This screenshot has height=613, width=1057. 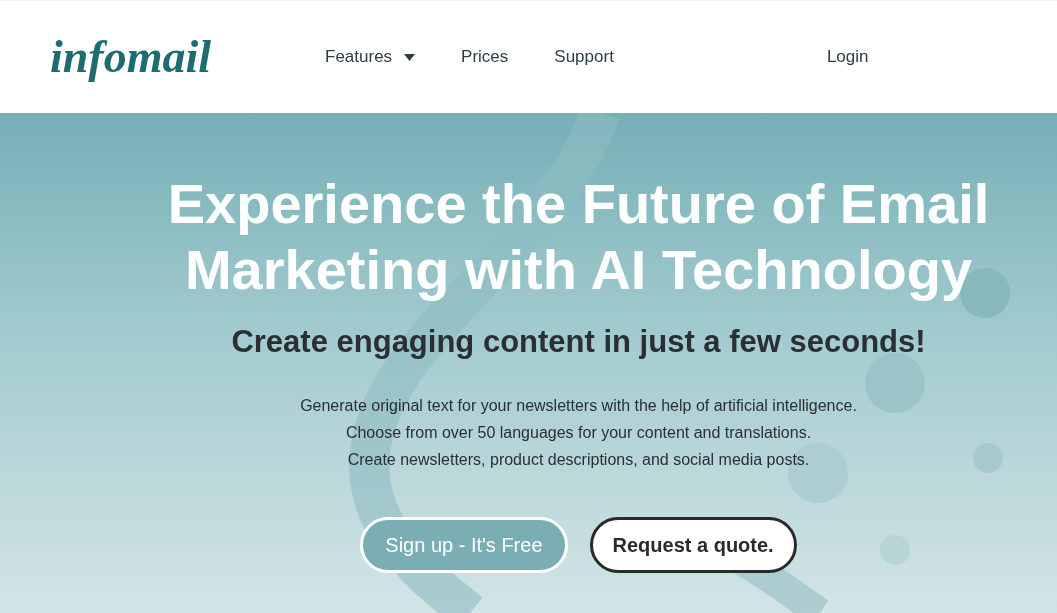 What do you see at coordinates (578, 342) in the screenshot?
I see `hero-subtitle: Create engaging content in just a few seconds!` at bounding box center [578, 342].